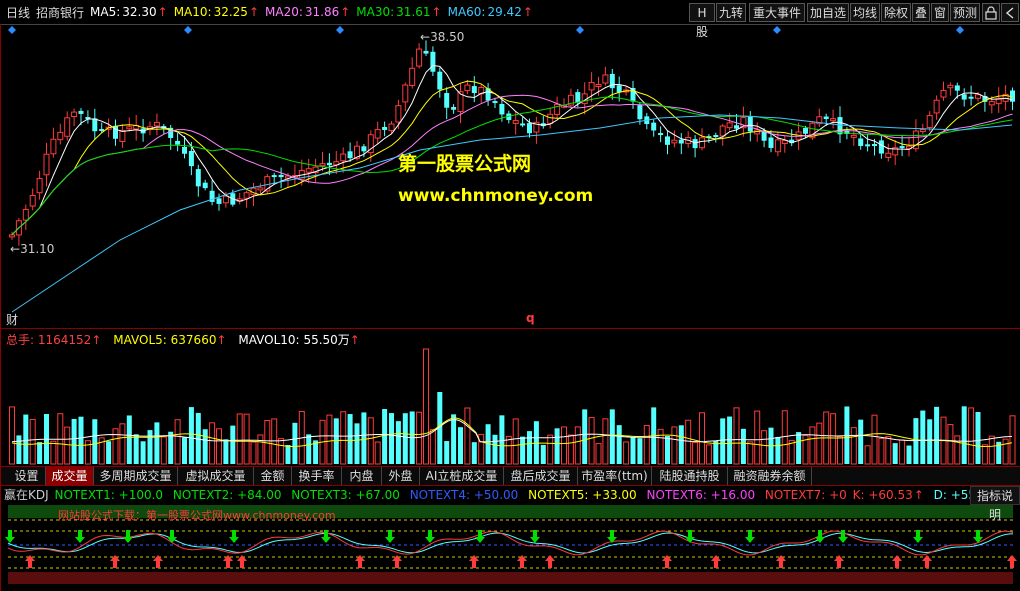  What do you see at coordinates (965, 12) in the screenshot?
I see `toolbar-forecast-button: 预测` at bounding box center [965, 12].